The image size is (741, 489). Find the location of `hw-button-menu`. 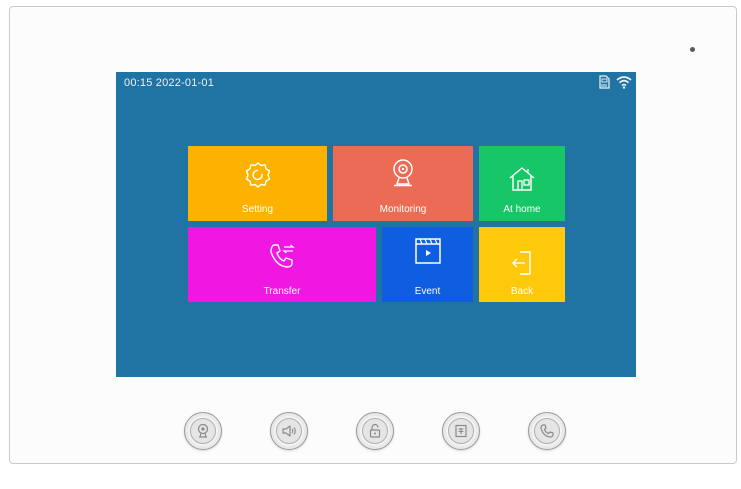

hw-button-menu is located at coordinates (461, 431).